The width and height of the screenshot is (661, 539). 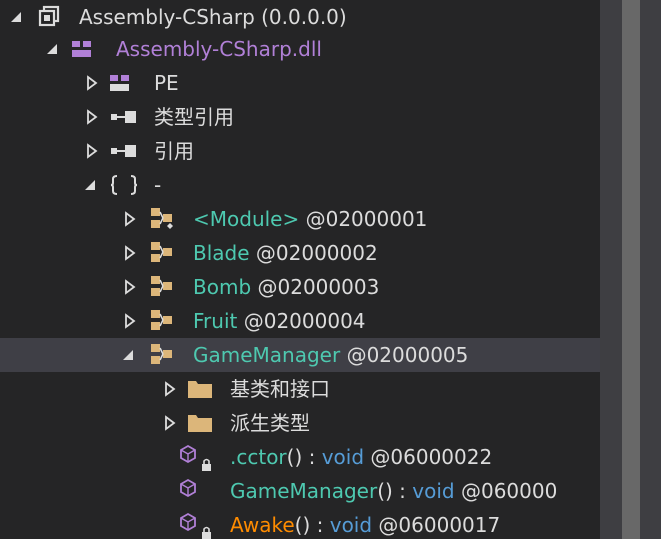 I want to click on tree-item-type: Blade @02000002, so click(x=300, y=253).